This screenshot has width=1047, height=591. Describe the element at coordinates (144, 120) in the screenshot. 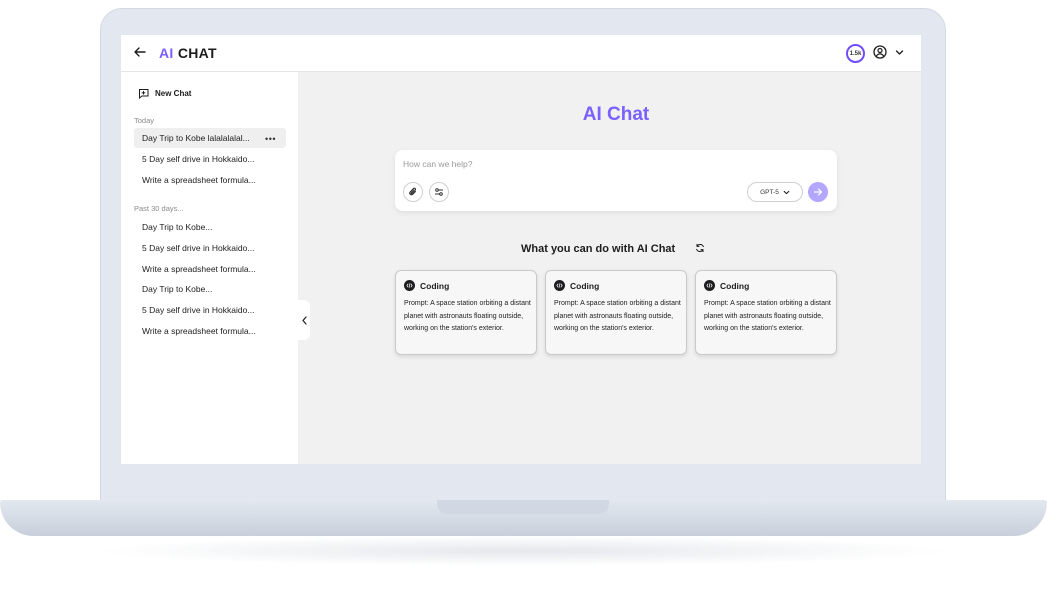

I see `section-today: Today` at that location.